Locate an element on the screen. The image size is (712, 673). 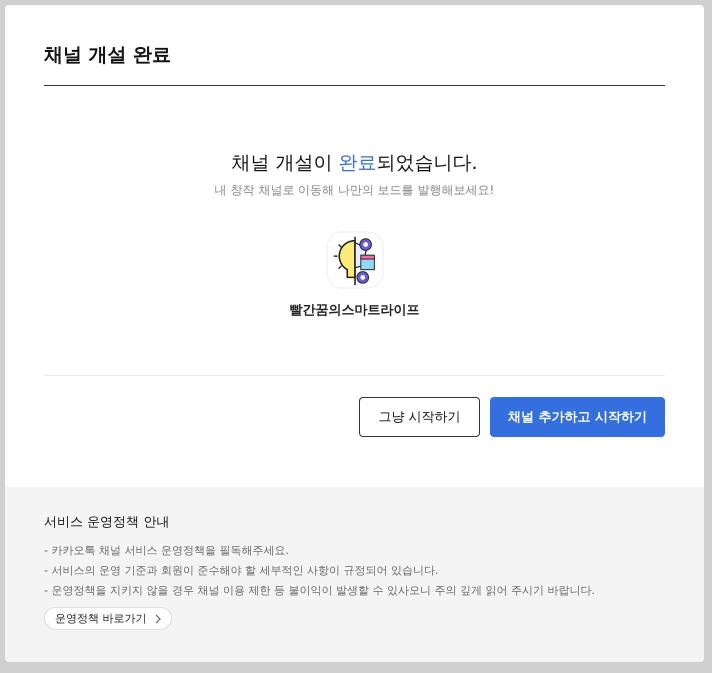
subtext: 내 창작 채널로 이동해 나만의 보드를 발행해보세요! is located at coordinates (354, 190).